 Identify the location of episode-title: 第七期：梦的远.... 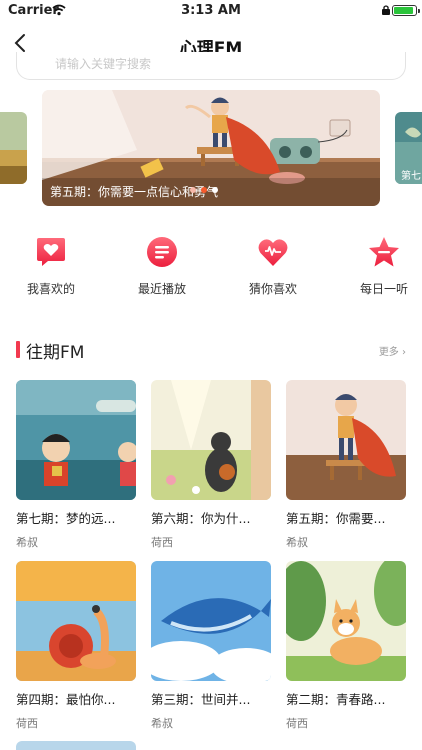
(66, 518).